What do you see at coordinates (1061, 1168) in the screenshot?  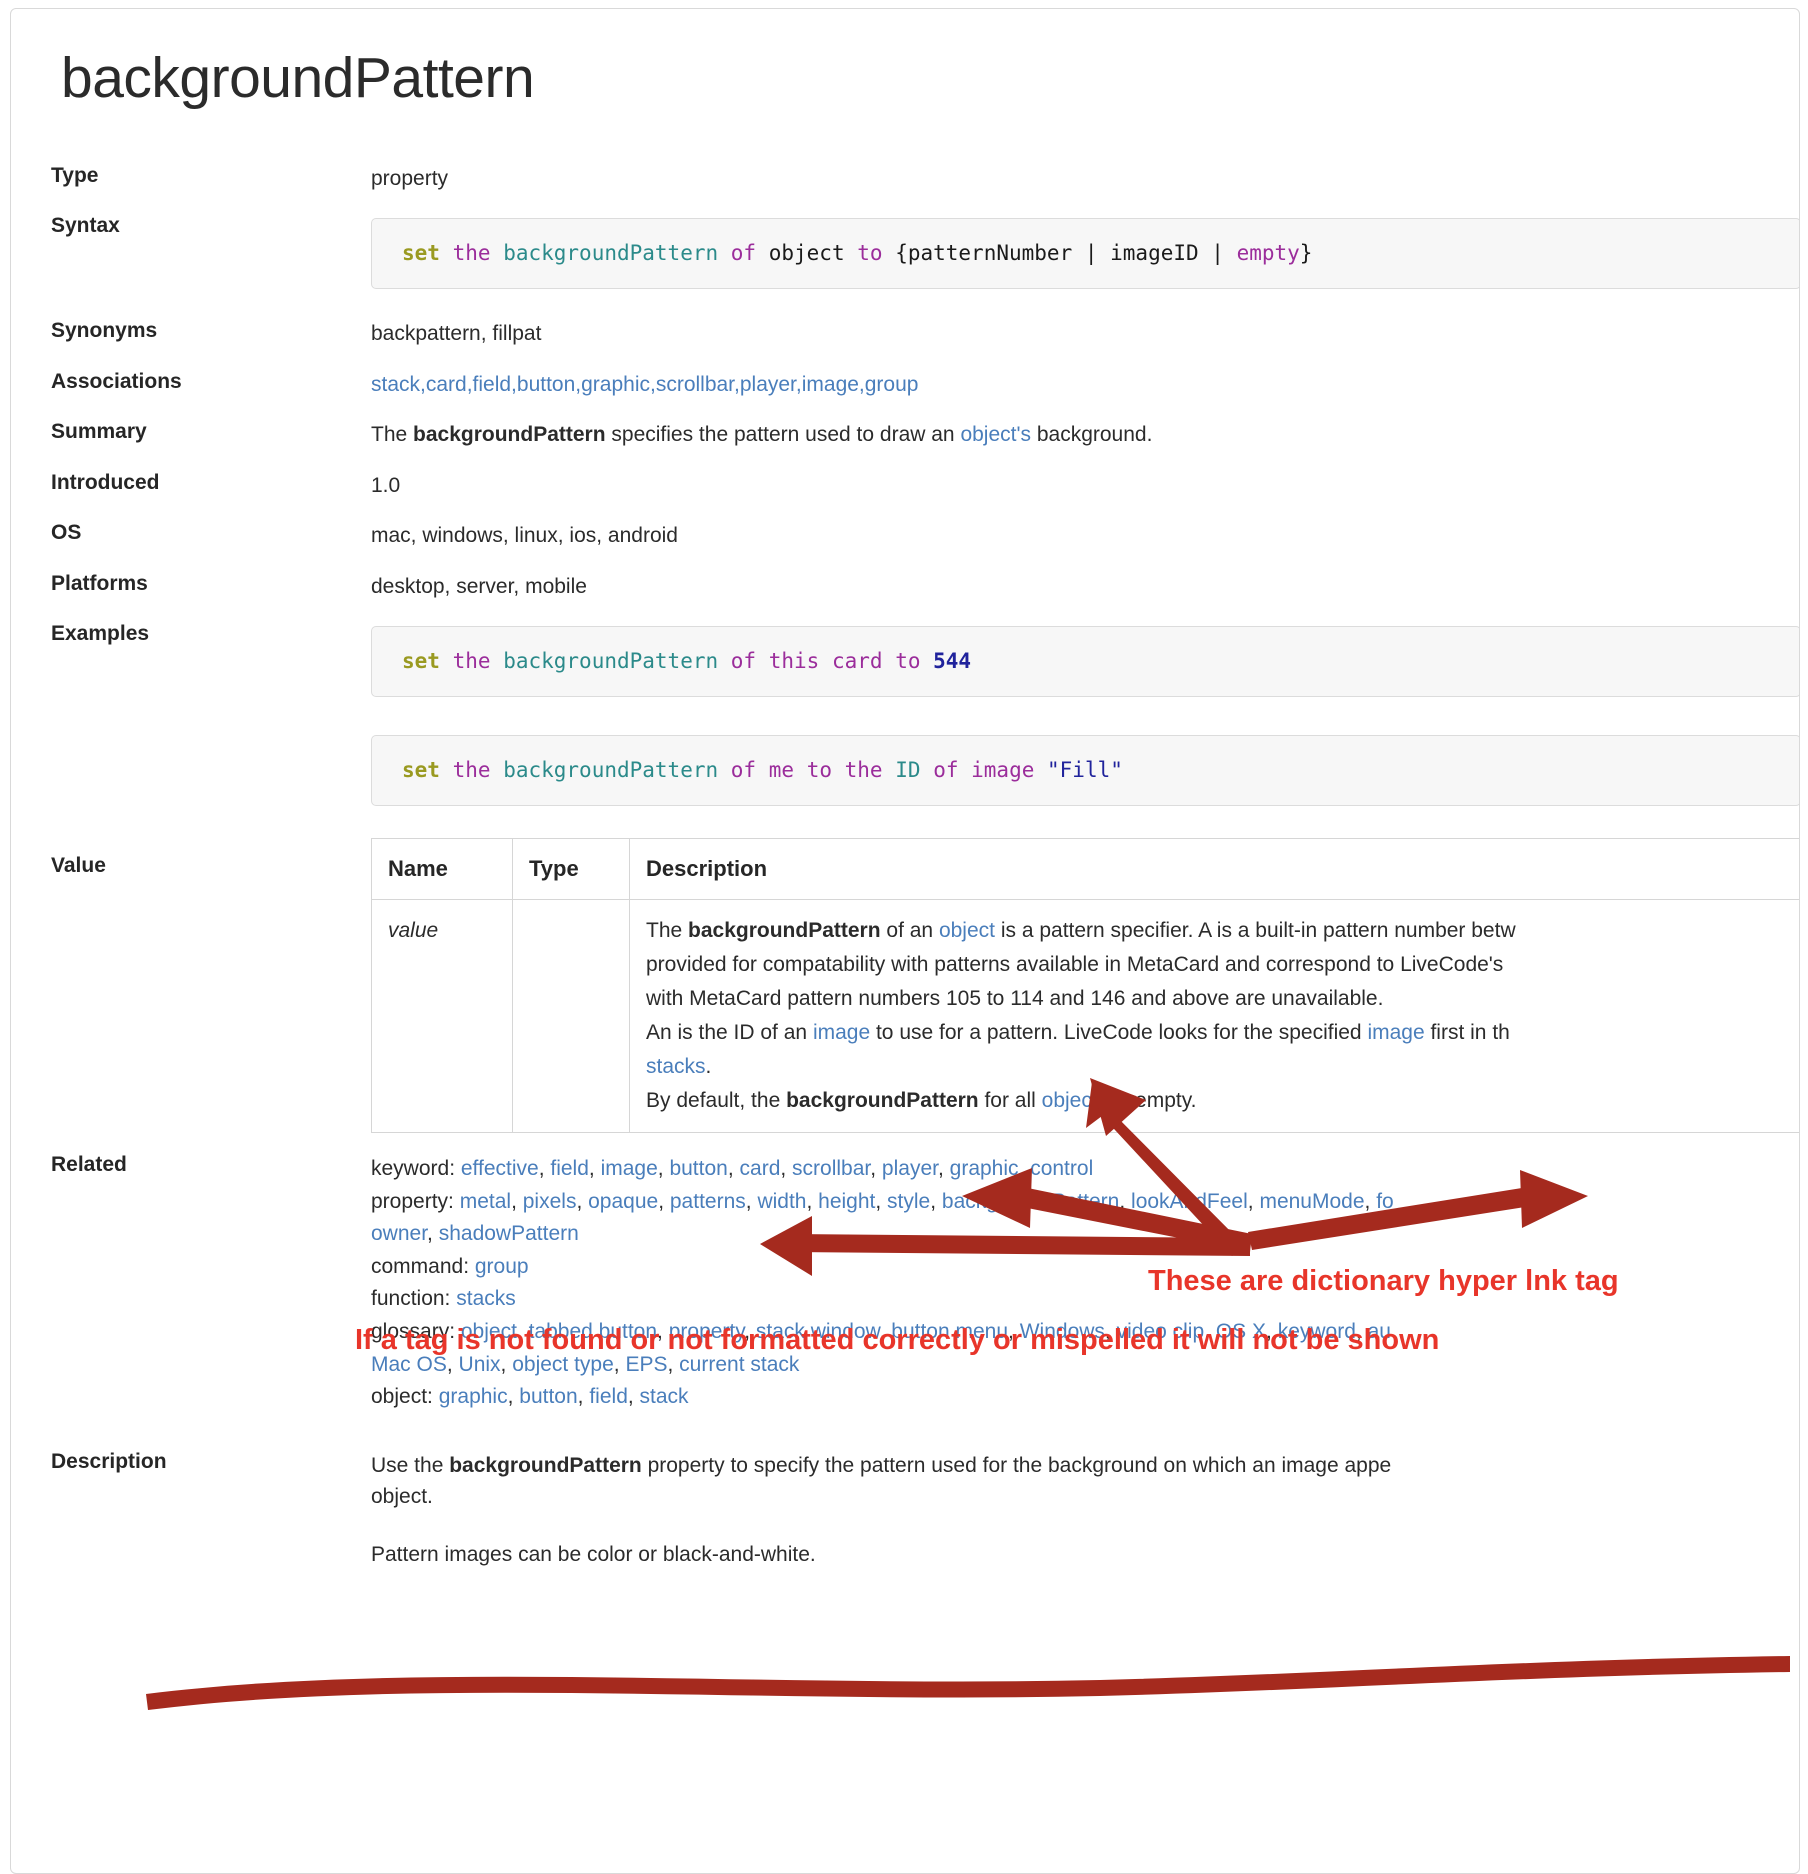 I see `related-link: control` at bounding box center [1061, 1168].